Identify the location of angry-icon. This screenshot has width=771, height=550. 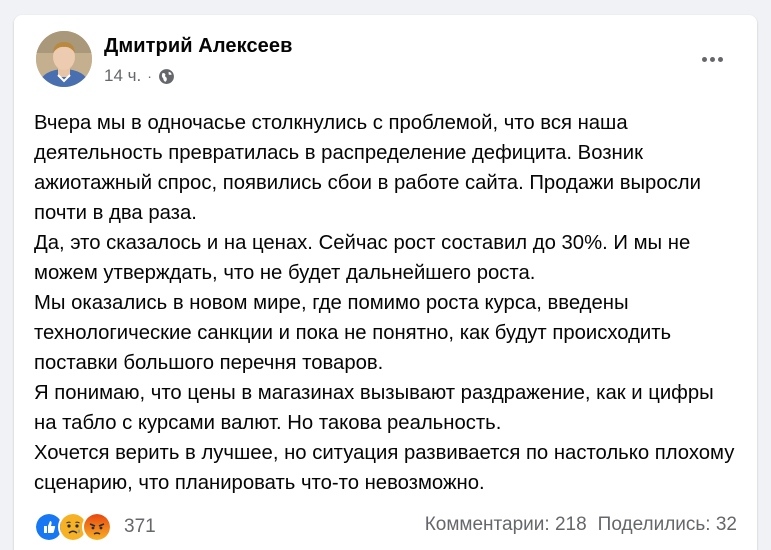
(97, 527).